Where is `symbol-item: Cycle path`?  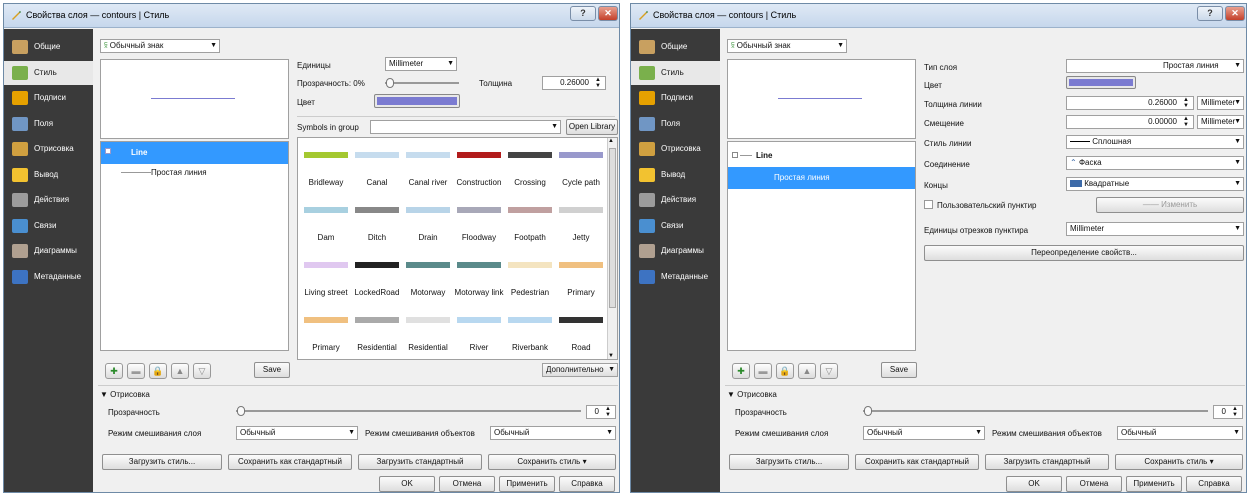 symbol-item: Cycle path is located at coordinates (581, 166).